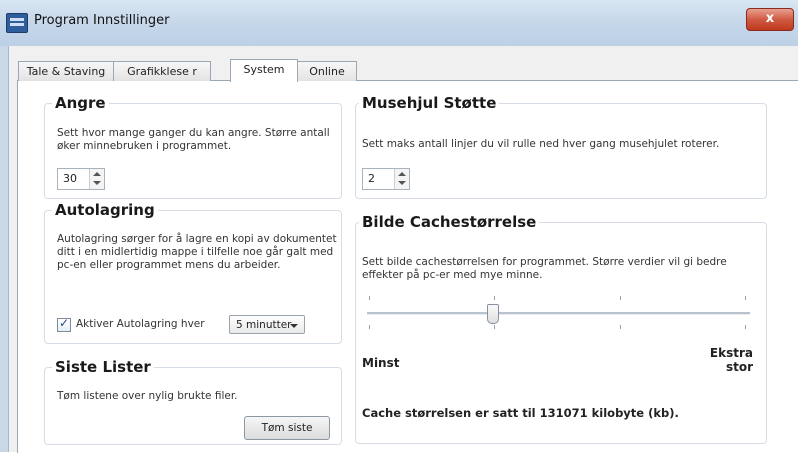 The width and height of the screenshot is (798, 453). What do you see at coordinates (264, 70) in the screenshot?
I see `tab-system: System` at bounding box center [264, 70].